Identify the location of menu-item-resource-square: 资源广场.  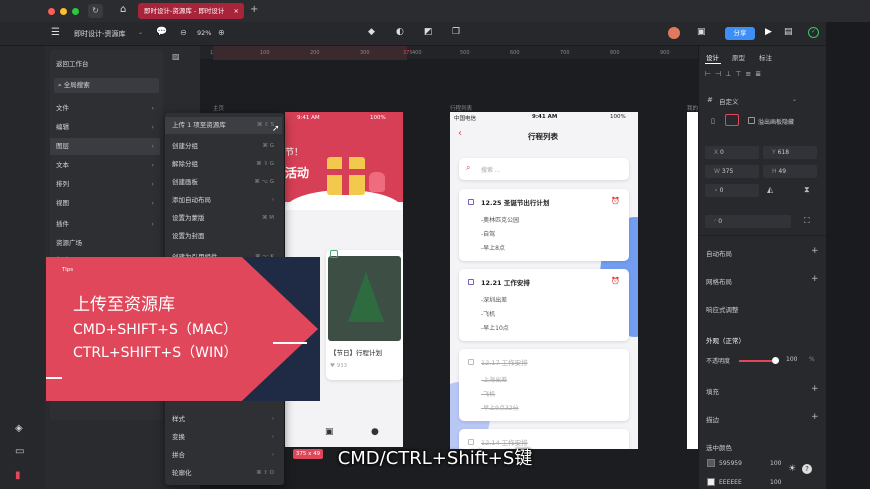
(105, 243).